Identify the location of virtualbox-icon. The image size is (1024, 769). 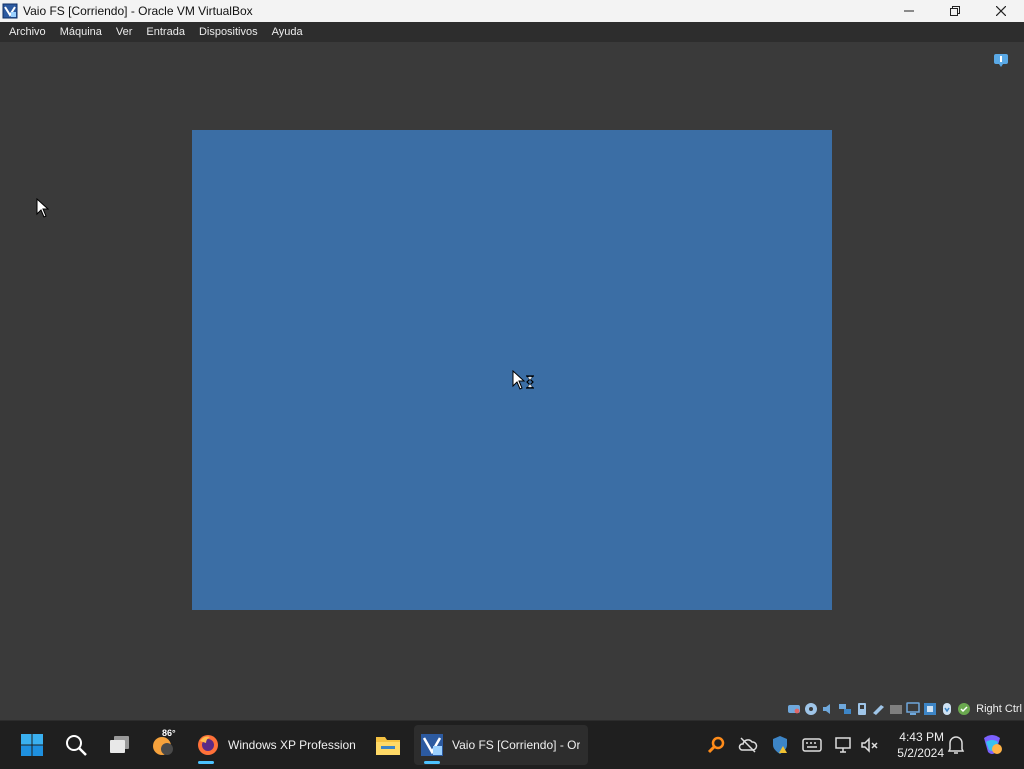
(432, 745).